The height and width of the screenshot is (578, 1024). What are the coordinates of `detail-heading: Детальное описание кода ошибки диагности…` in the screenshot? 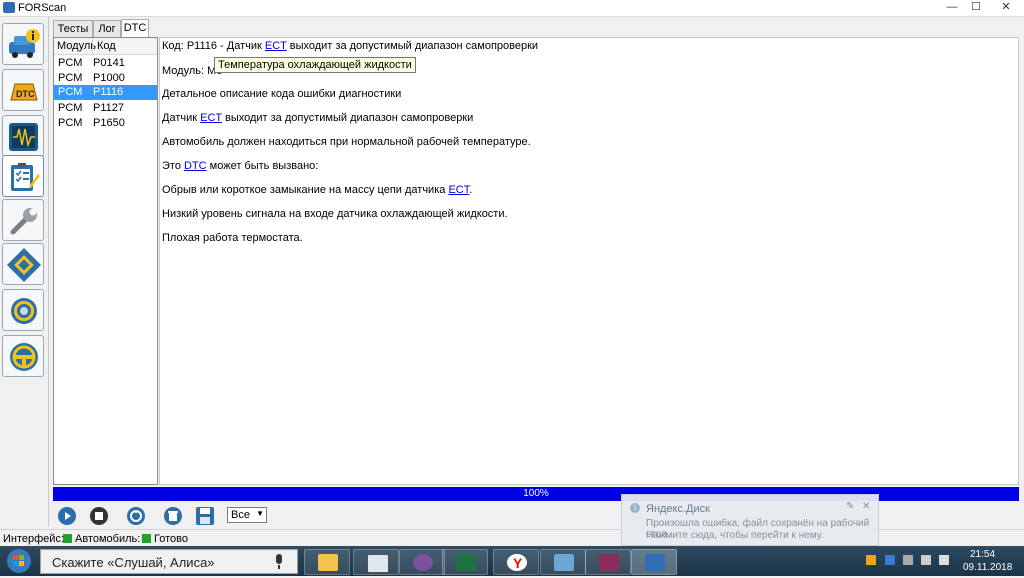 It's located at (282, 94).